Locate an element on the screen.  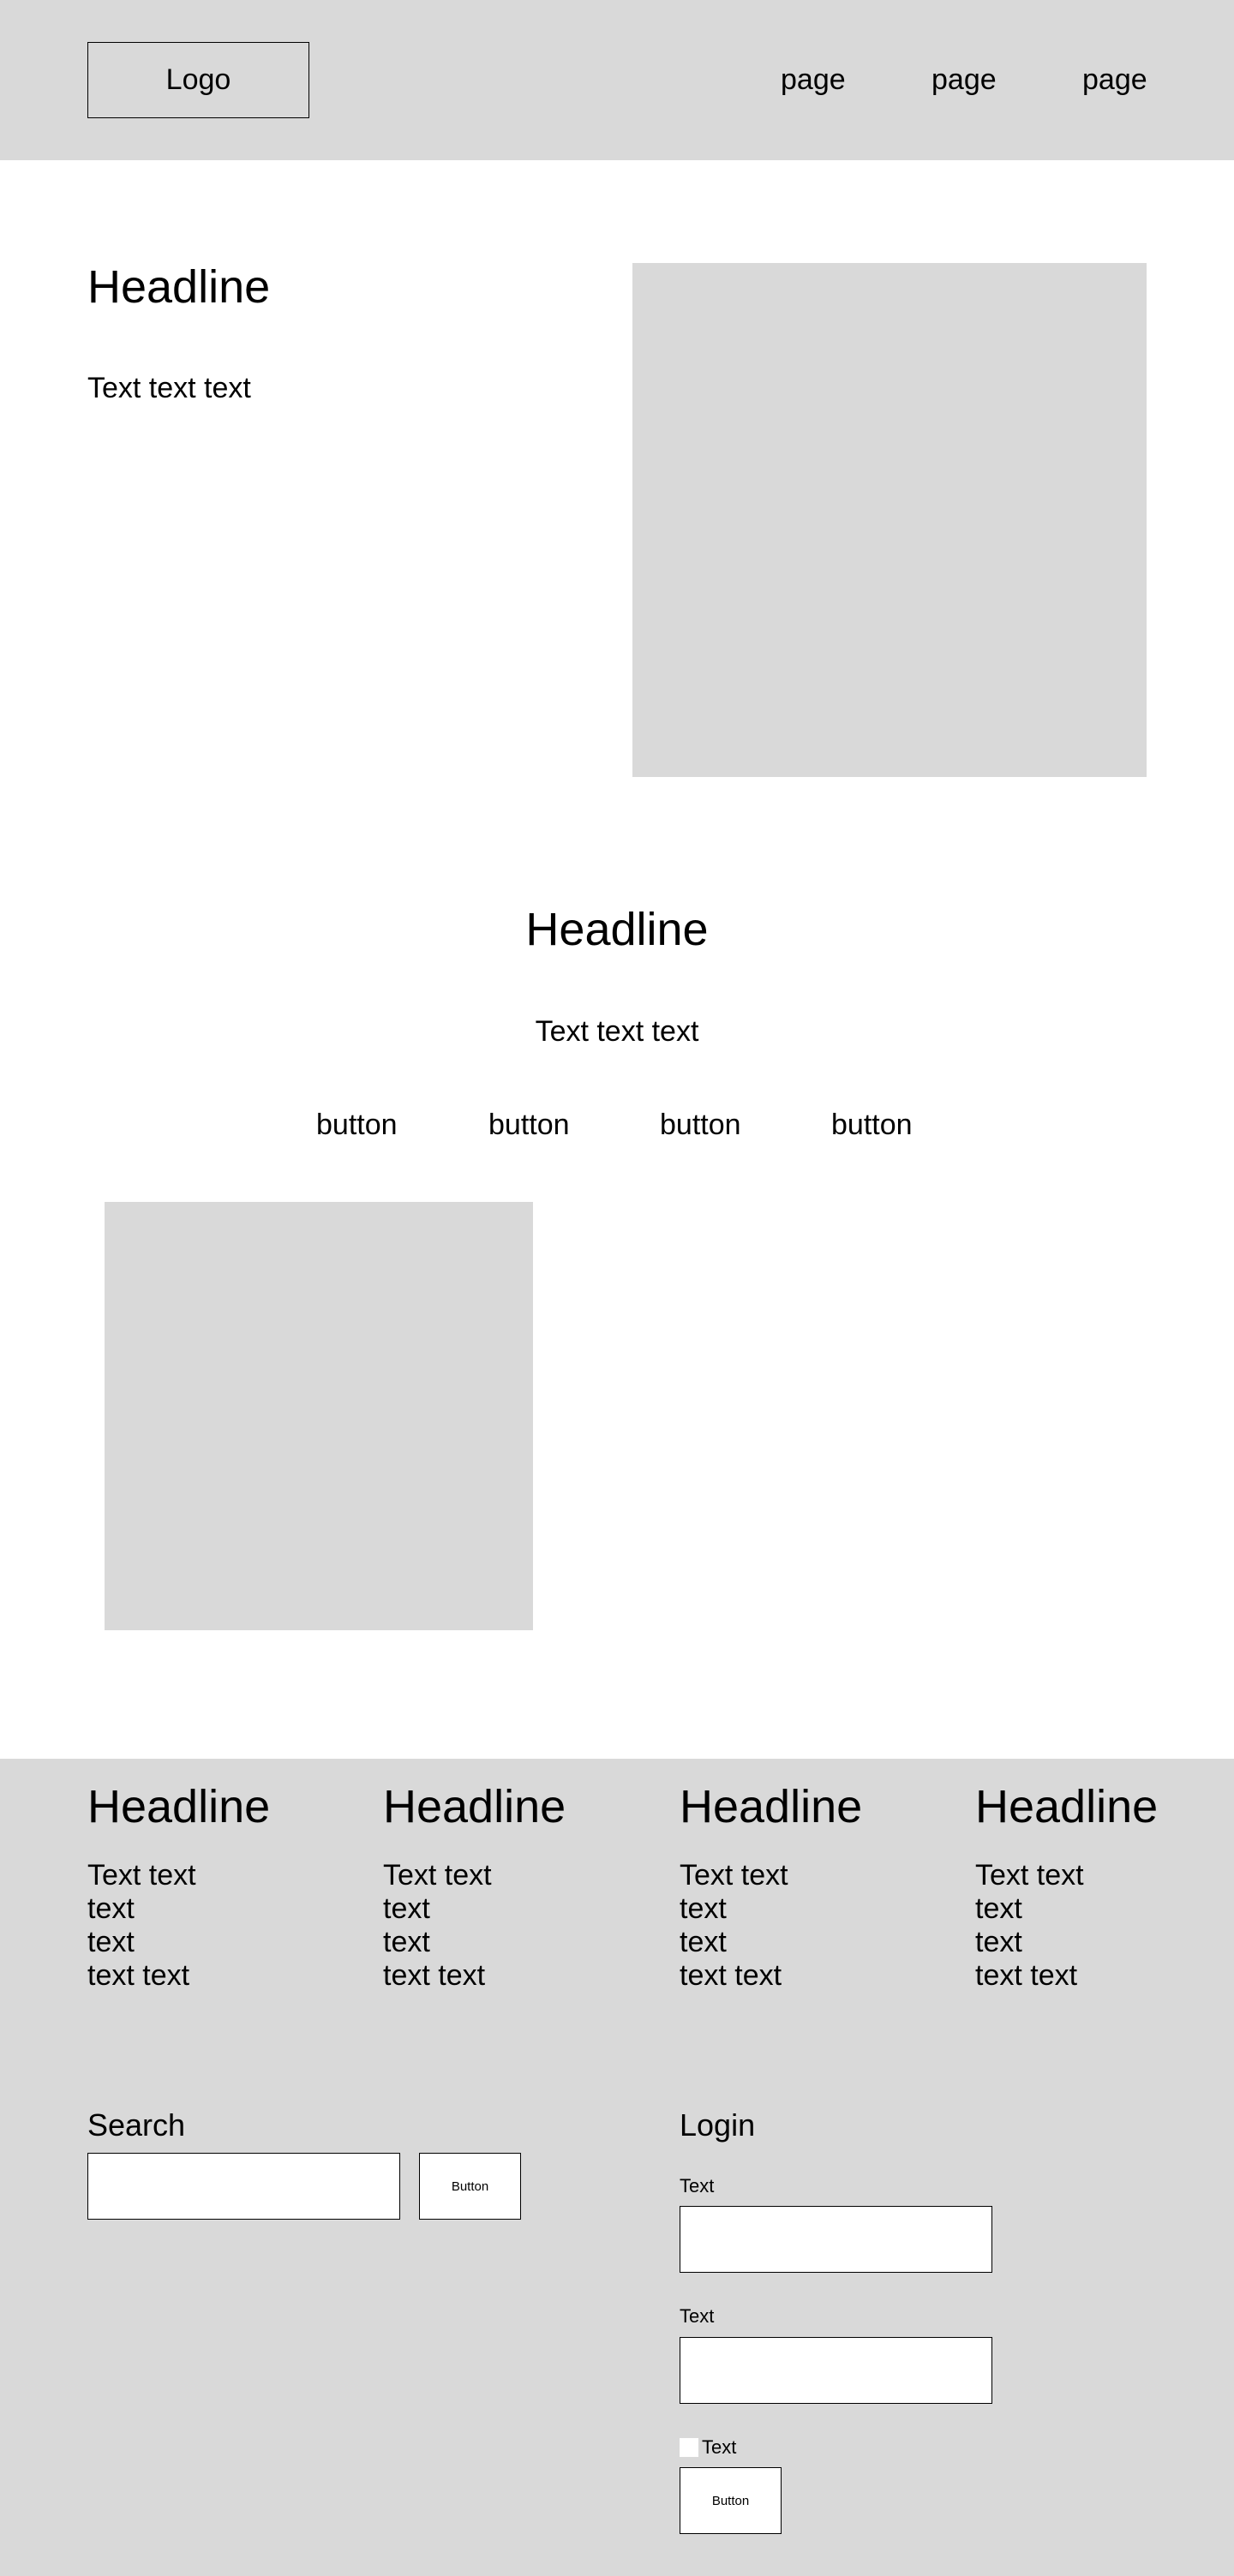
section-button-2: button is located at coordinates (529, 1125).